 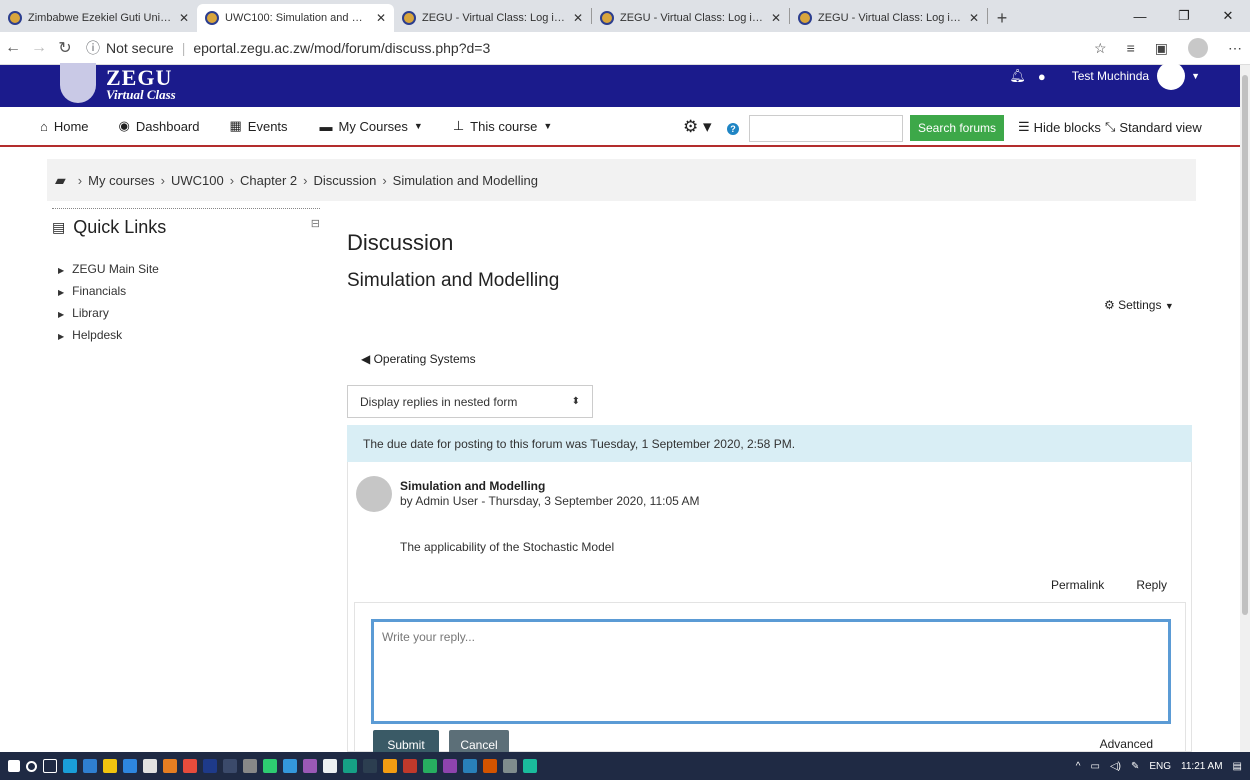 What do you see at coordinates (1153, 127) in the screenshot?
I see `standard-view-link: ⤡ Standard view` at bounding box center [1153, 127].